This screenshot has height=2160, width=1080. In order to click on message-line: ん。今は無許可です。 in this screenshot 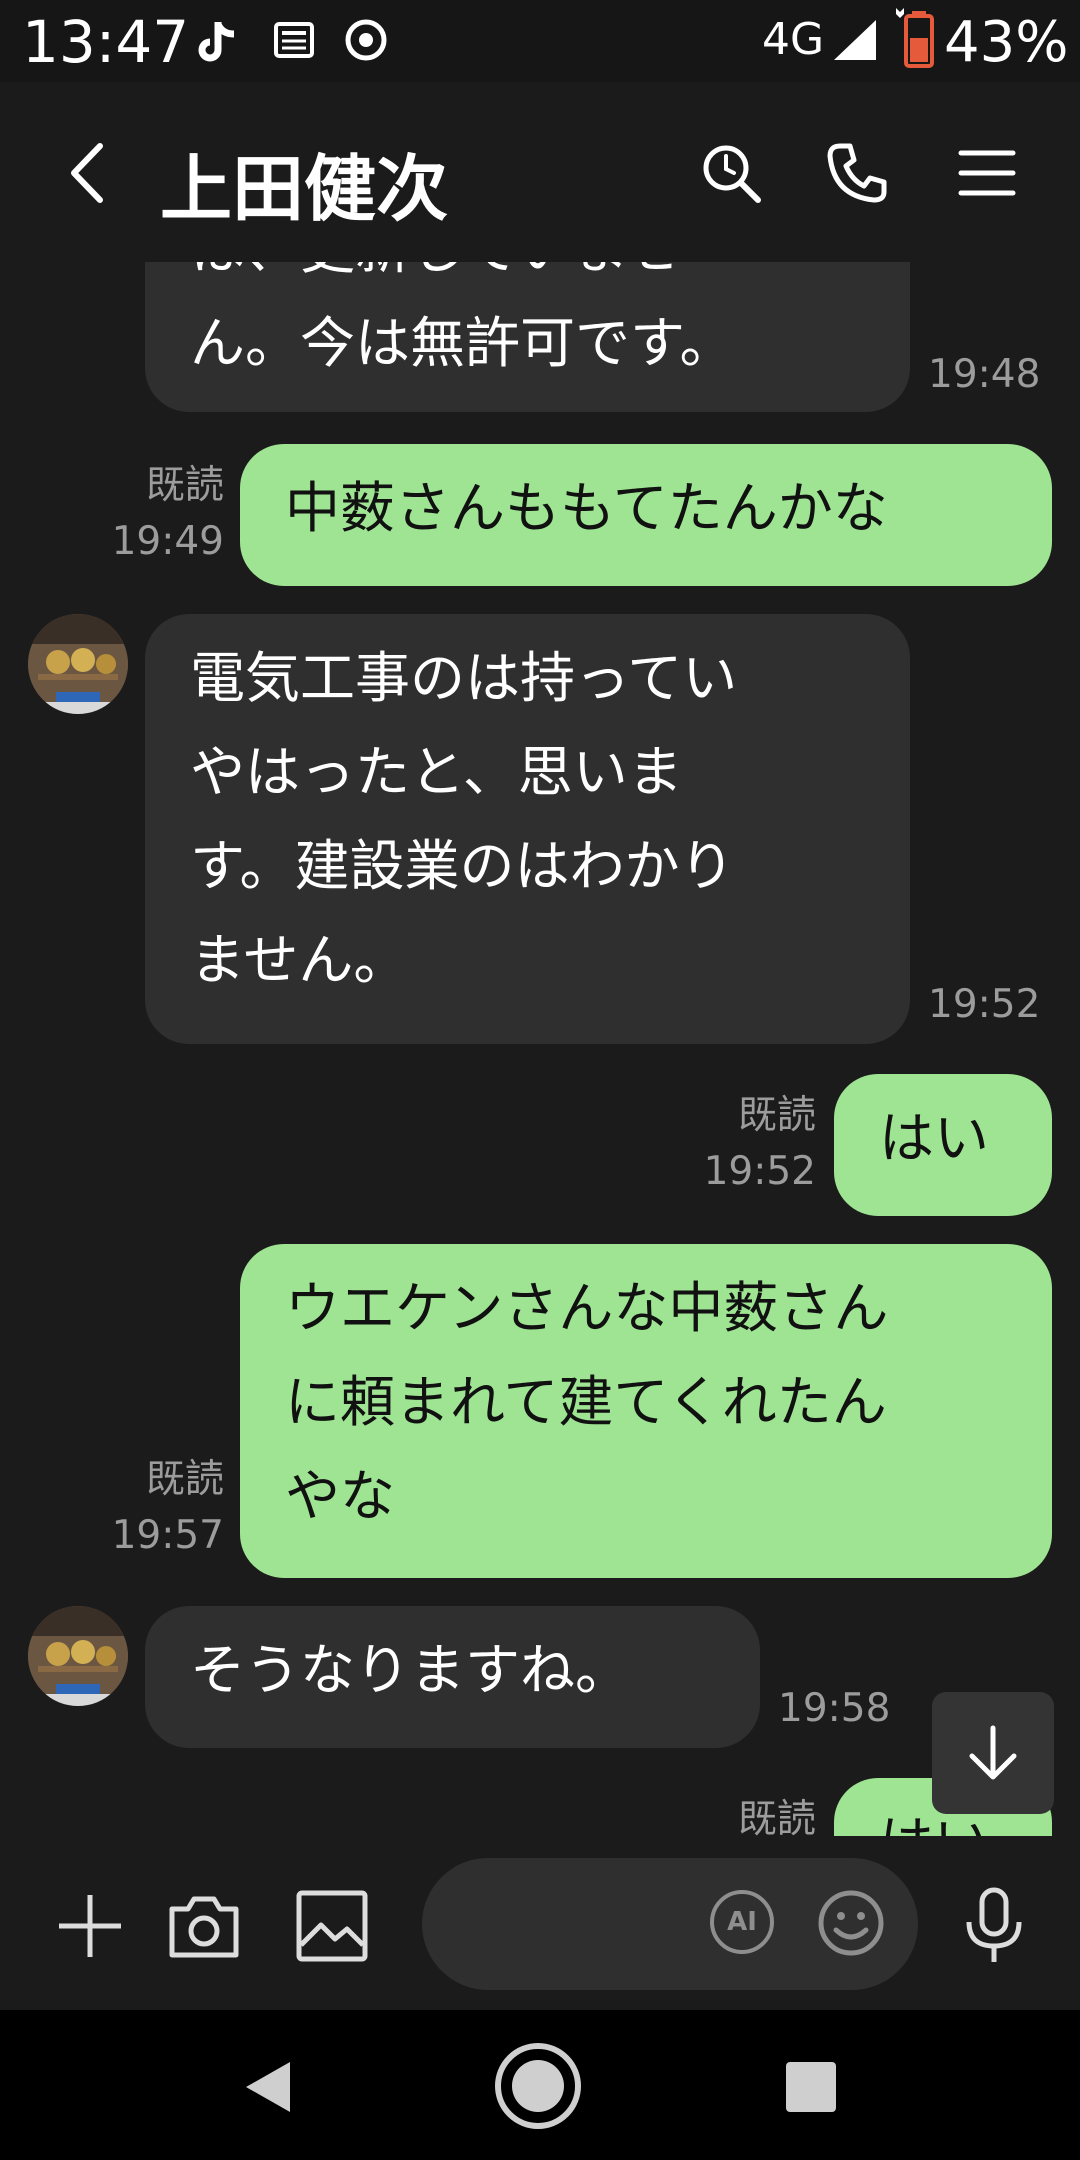, I will do `click(462, 343)`.